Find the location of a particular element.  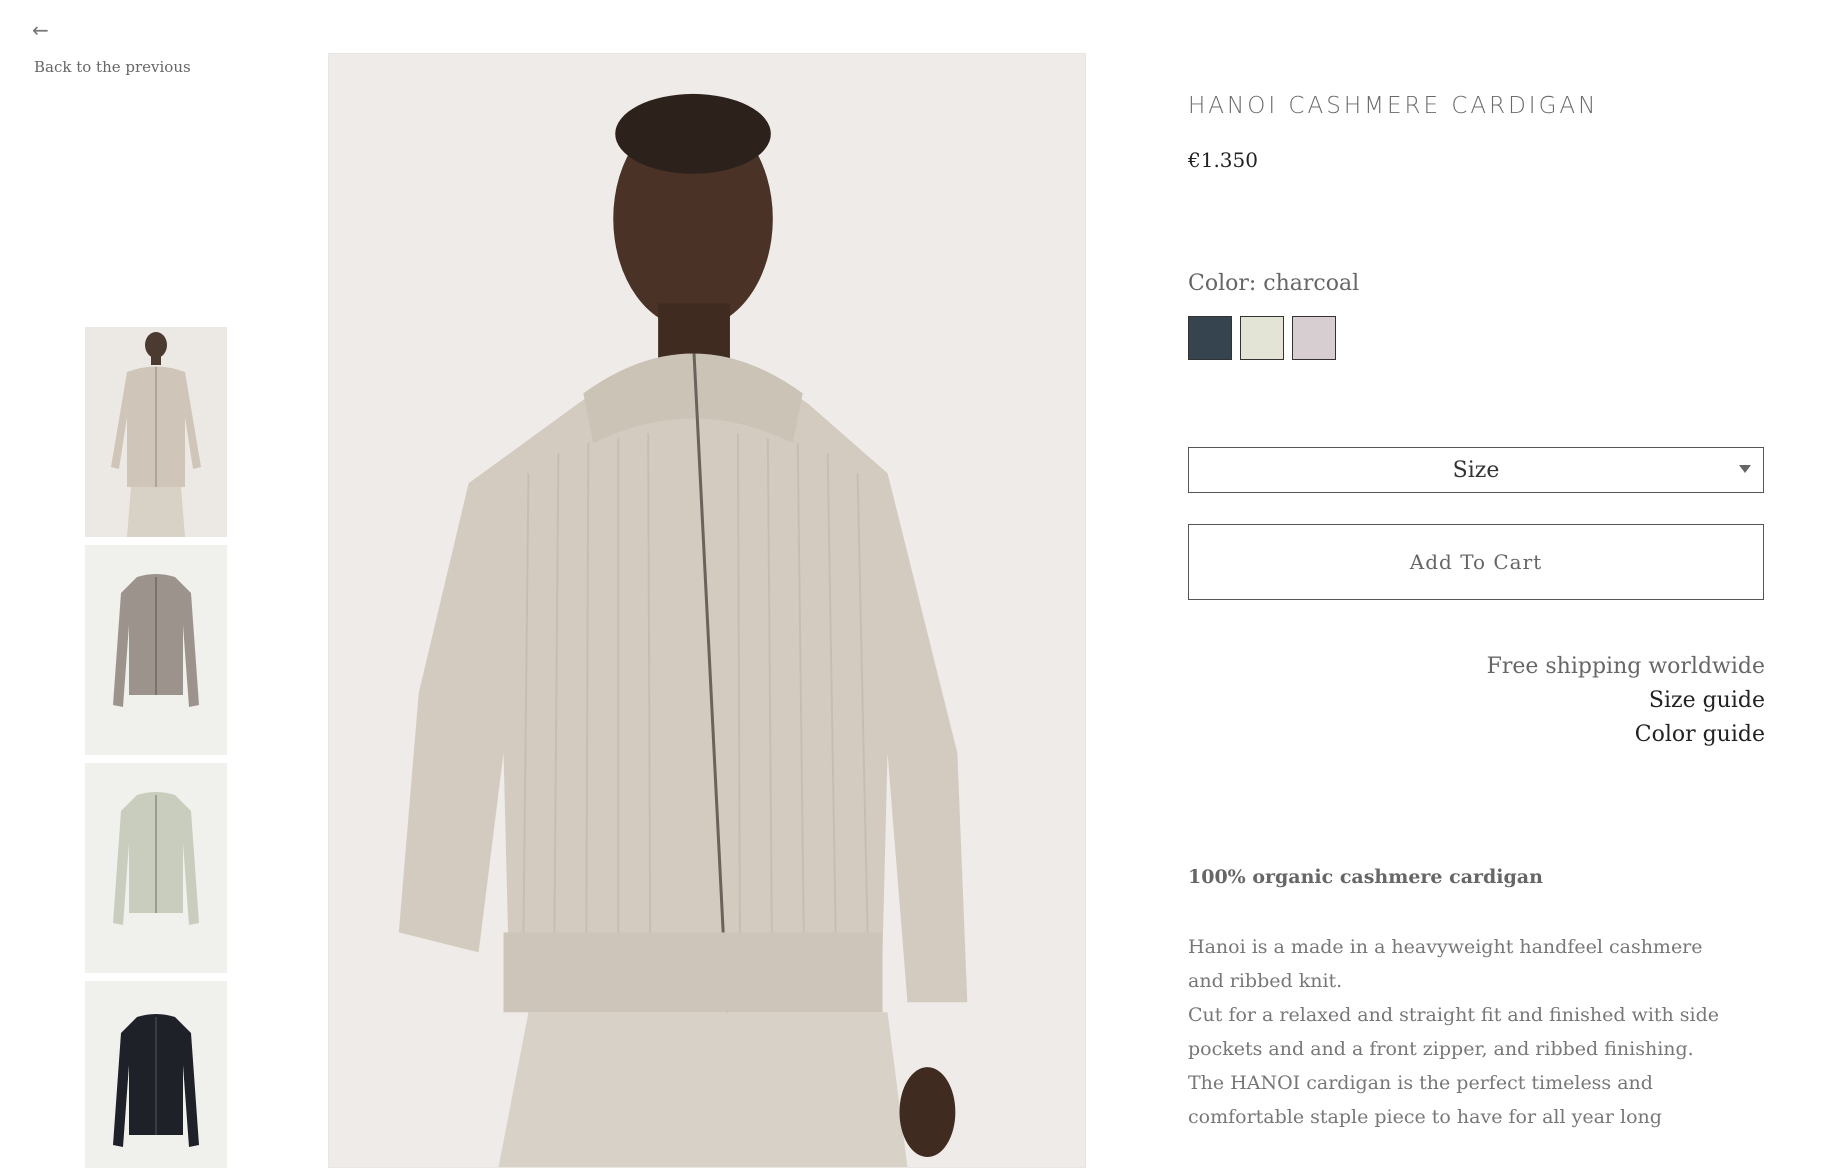

add-to-cart-button: Add To Cart is located at coordinates (1476, 562).